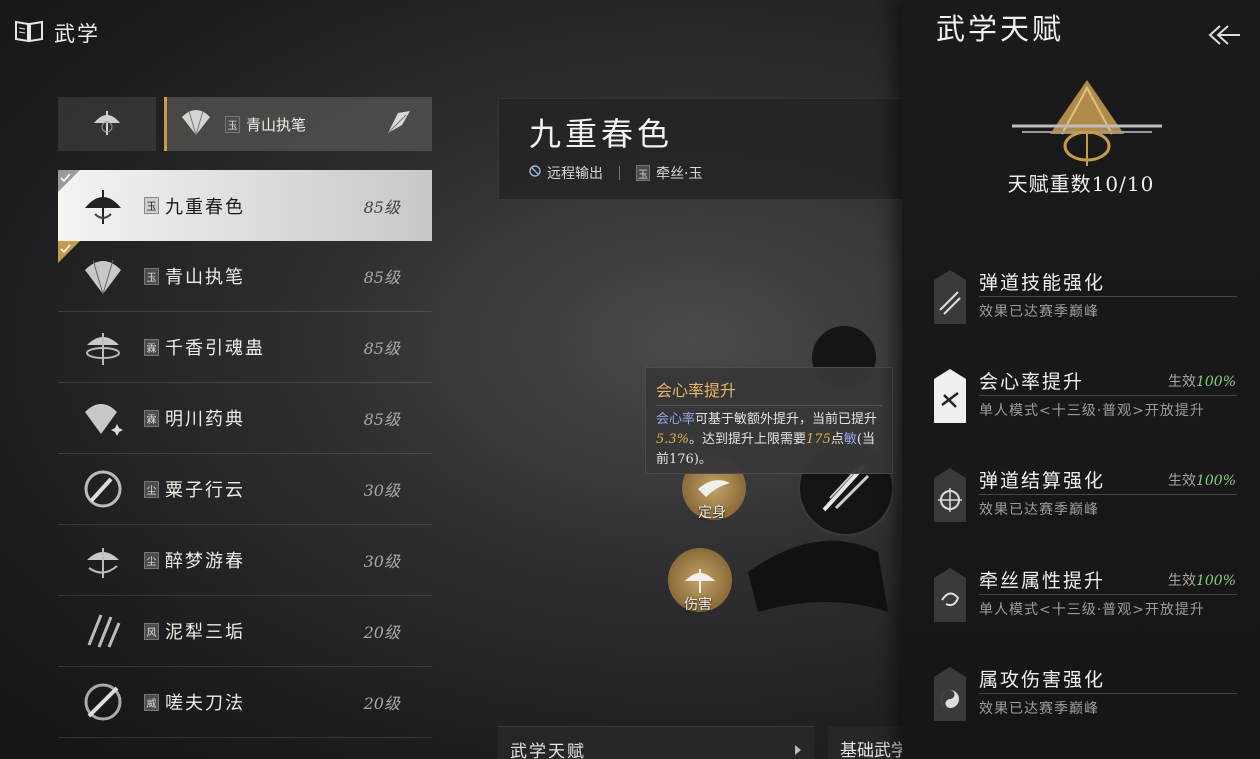 The width and height of the screenshot is (1260, 759). Describe the element at coordinates (656, 742) in the screenshot. I see `tab-martial-talent: 武学天赋` at that location.